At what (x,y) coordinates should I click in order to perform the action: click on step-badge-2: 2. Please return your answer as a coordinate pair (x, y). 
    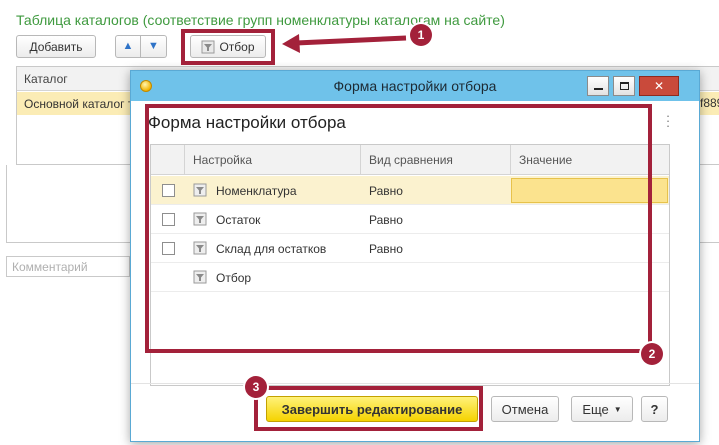
    Looking at the image, I should click on (652, 354).